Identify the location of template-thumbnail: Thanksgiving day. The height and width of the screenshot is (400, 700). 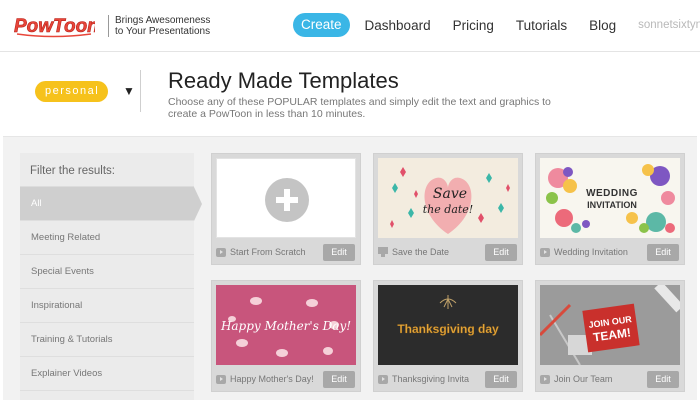
(448, 325).